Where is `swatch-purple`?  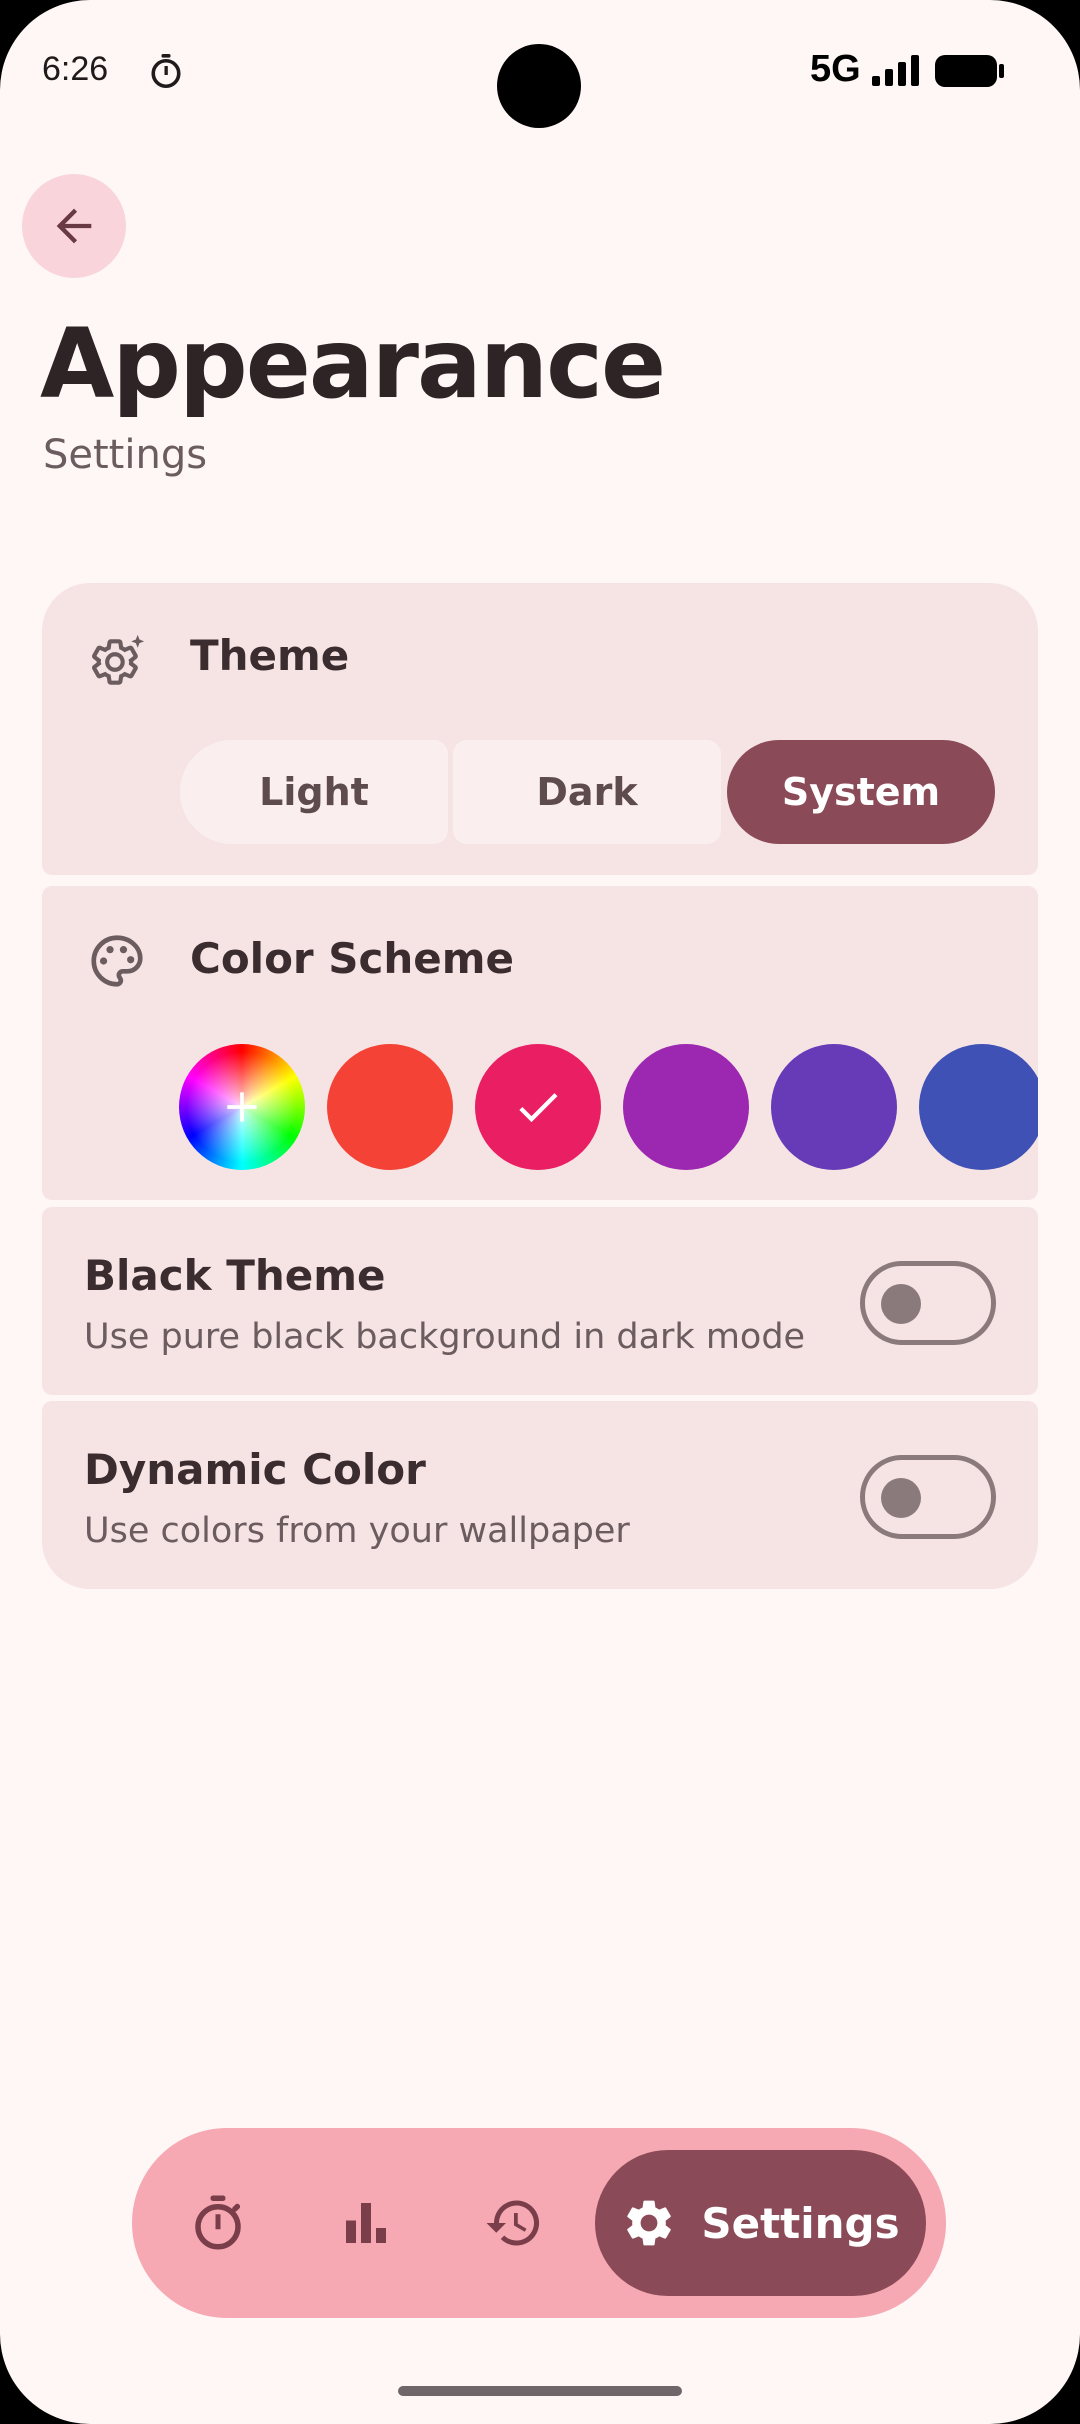 swatch-purple is located at coordinates (686, 1107).